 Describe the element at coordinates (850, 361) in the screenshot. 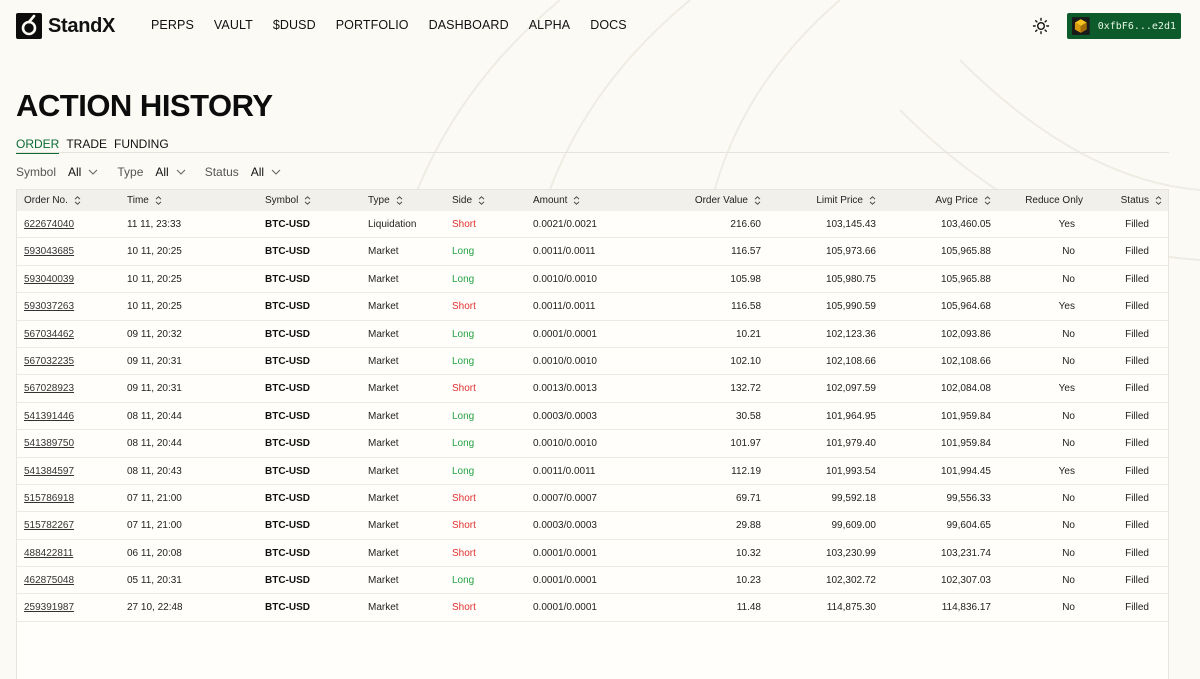

I see `limit-price-cell: 102,108.66` at that location.